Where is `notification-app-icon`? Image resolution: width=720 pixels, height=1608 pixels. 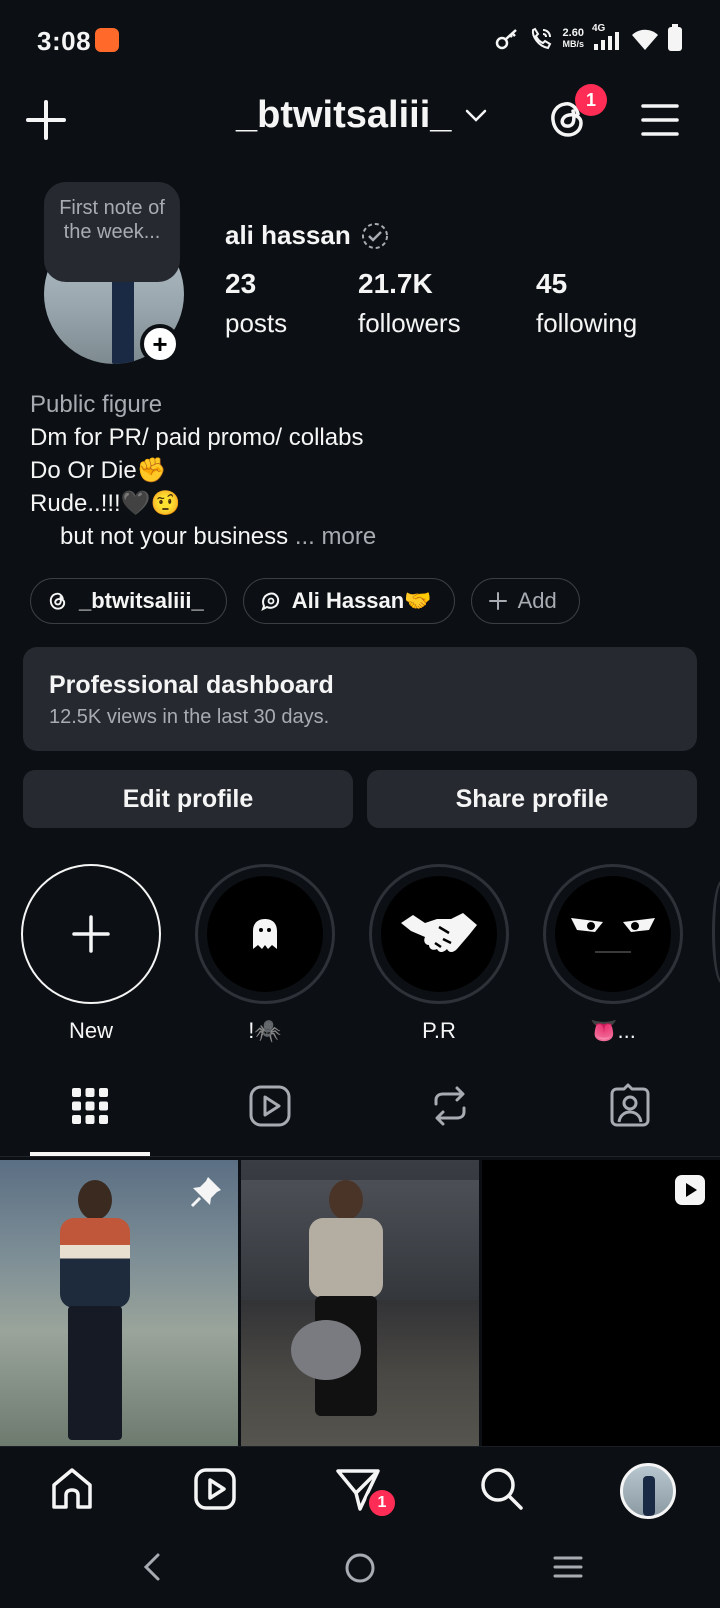
notification-app-icon is located at coordinates (107, 40).